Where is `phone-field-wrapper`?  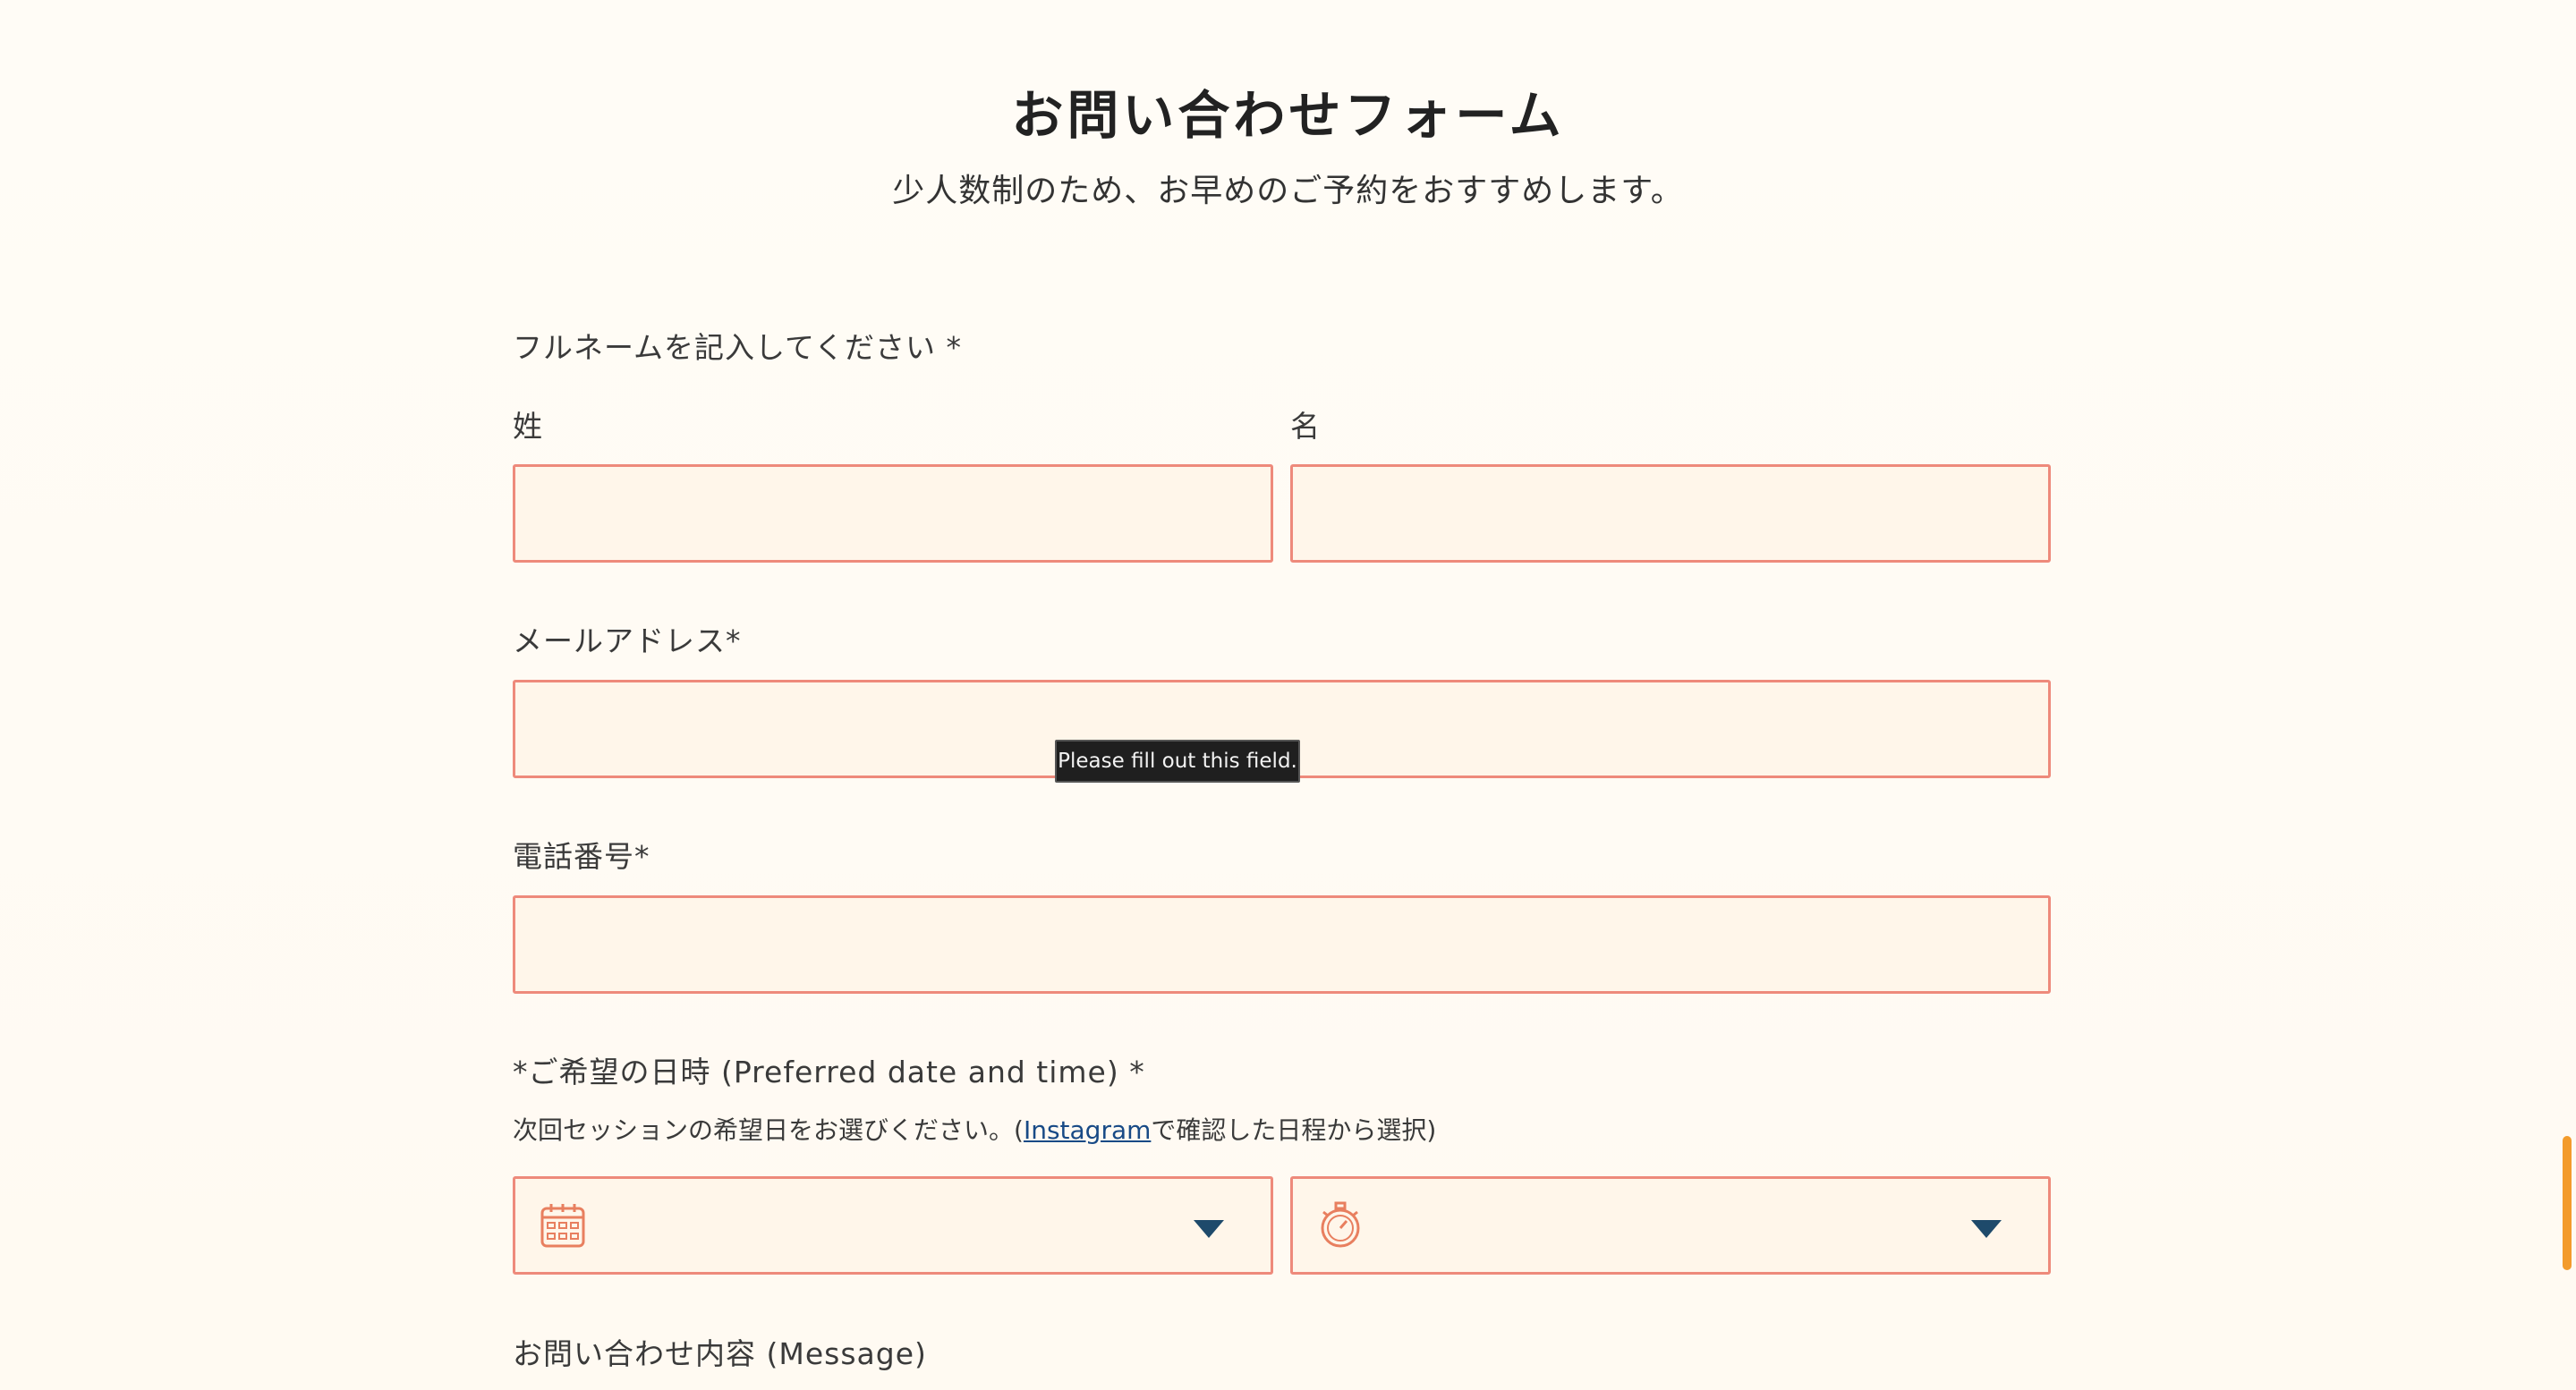
phone-field-wrapper is located at coordinates (1282, 944).